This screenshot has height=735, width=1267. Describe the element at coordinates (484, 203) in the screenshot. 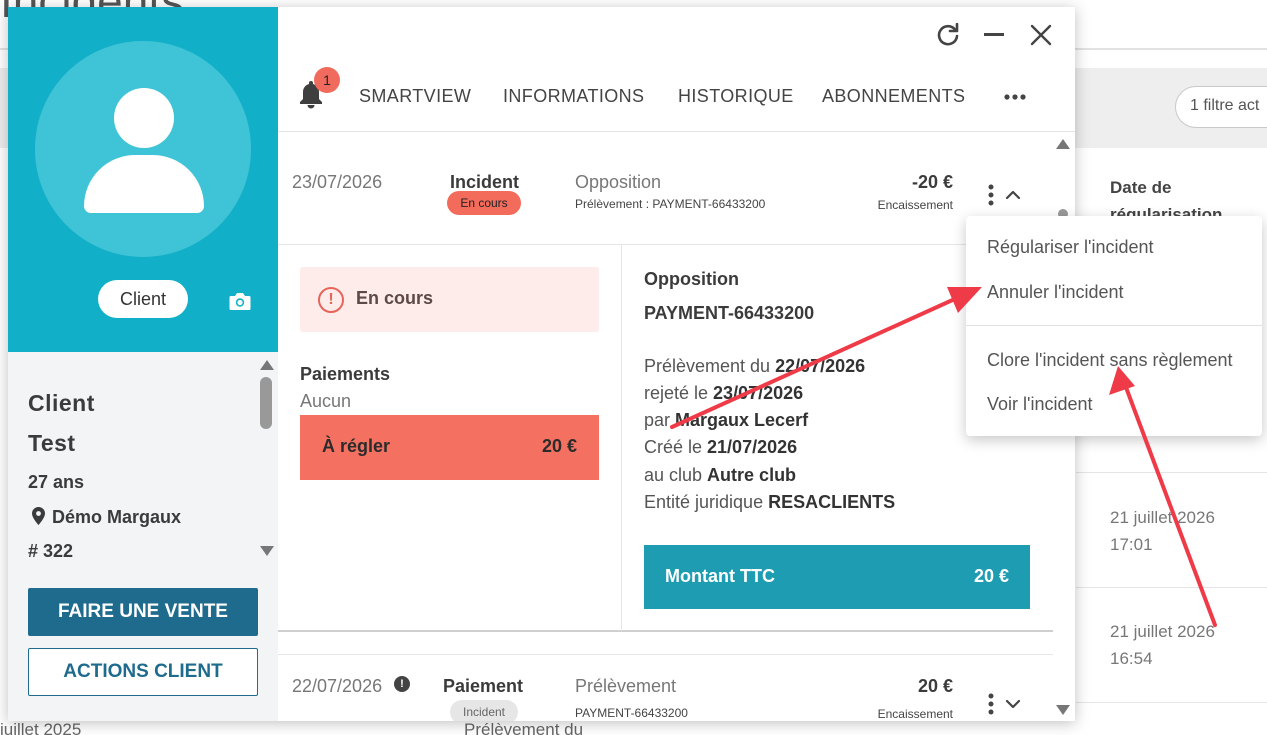

I see `status-badge: En cours` at that location.